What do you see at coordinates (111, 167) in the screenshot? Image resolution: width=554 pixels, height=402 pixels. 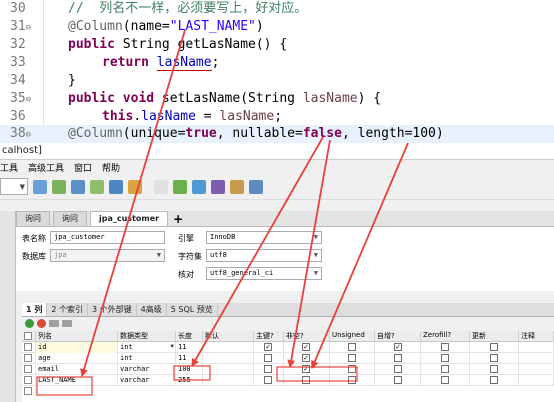 I see `menu-help: 帮助` at bounding box center [111, 167].